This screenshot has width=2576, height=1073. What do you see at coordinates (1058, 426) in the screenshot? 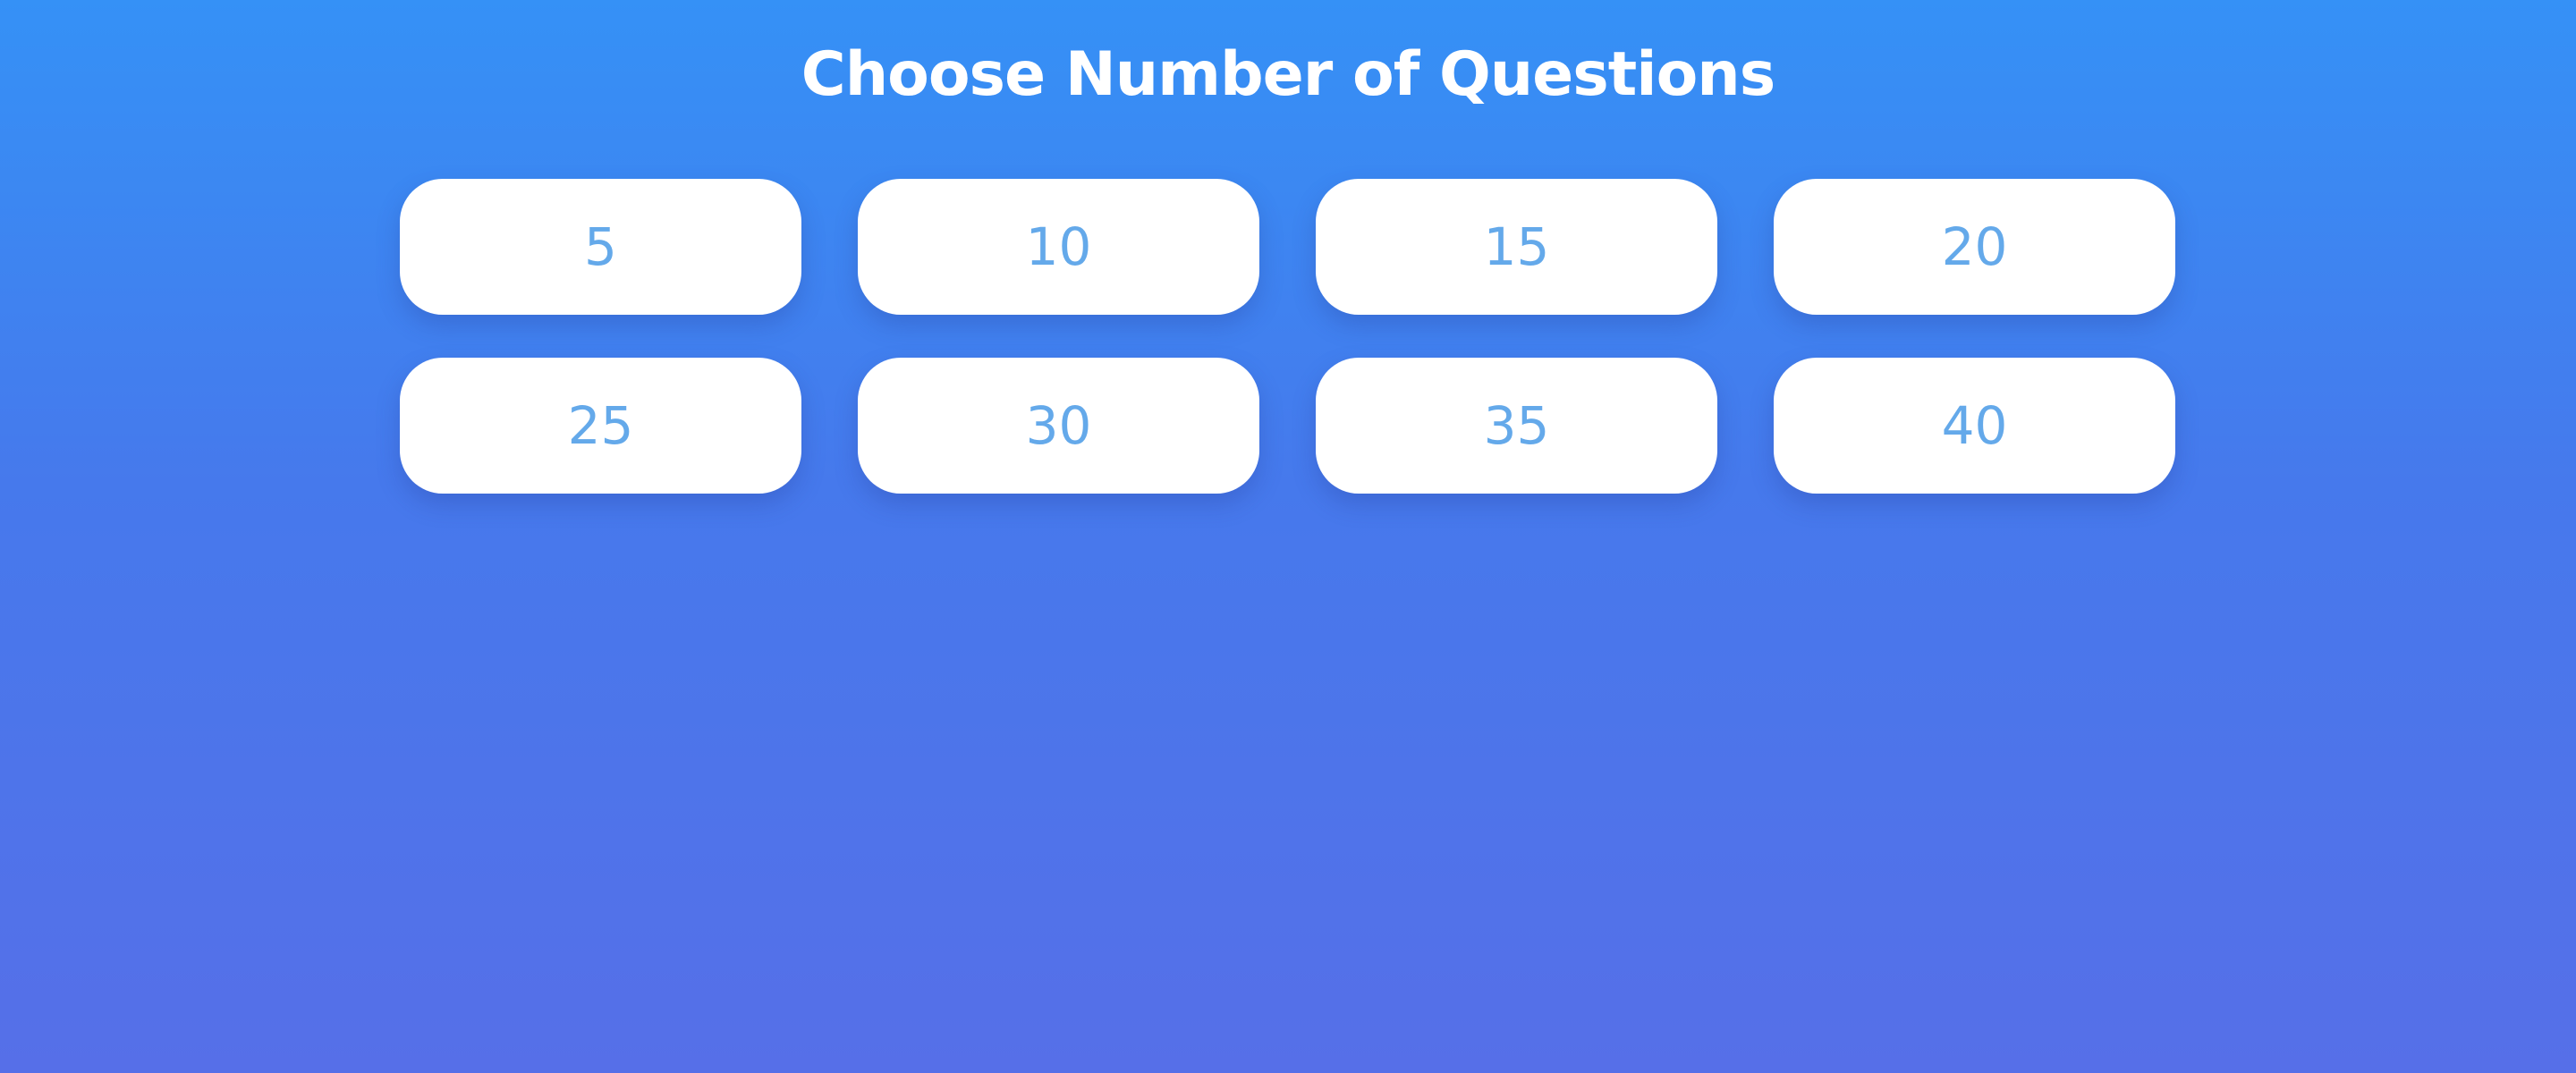
I see `question-count-30-button: 30` at bounding box center [1058, 426].